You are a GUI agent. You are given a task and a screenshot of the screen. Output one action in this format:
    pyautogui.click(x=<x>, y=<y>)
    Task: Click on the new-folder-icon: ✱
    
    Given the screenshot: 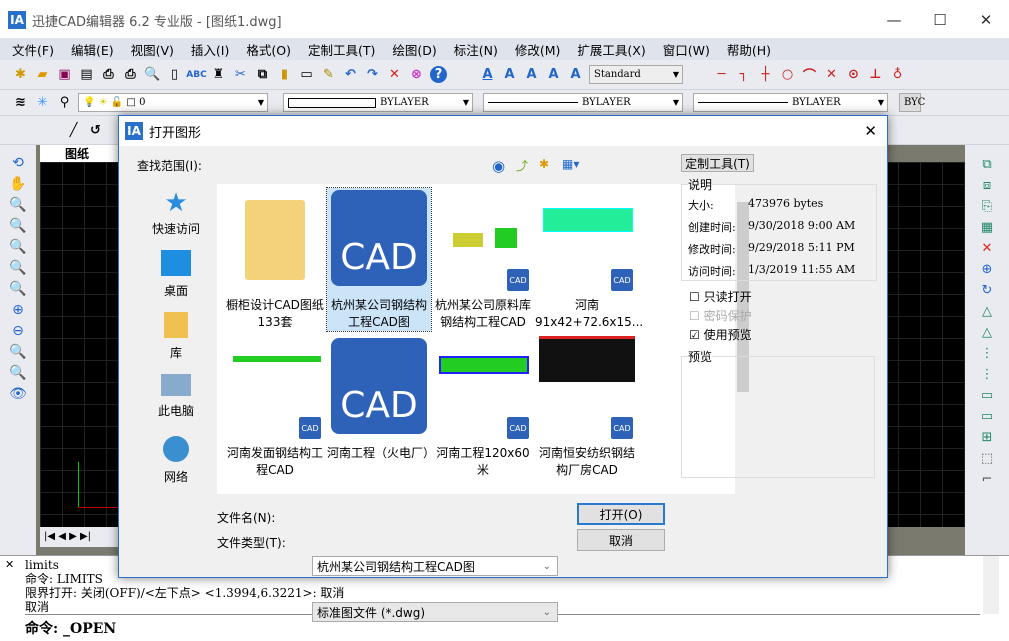 What is the action you would take?
    pyautogui.click(x=544, y=164)
    